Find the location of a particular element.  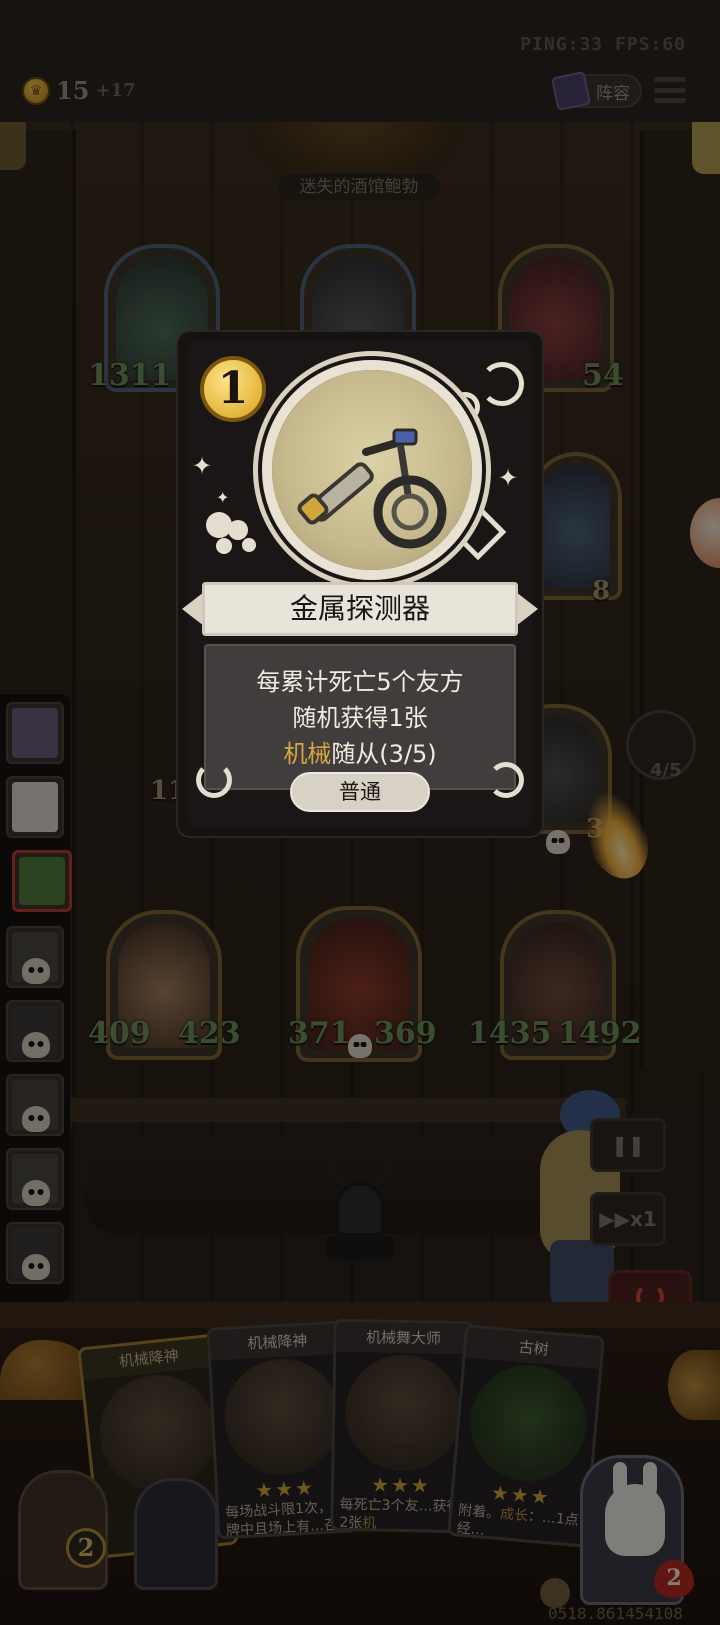

item-description: 每累计死亡5个友方 随机获得1张 机械随从(3/5) is located at coordinates (360, 717).